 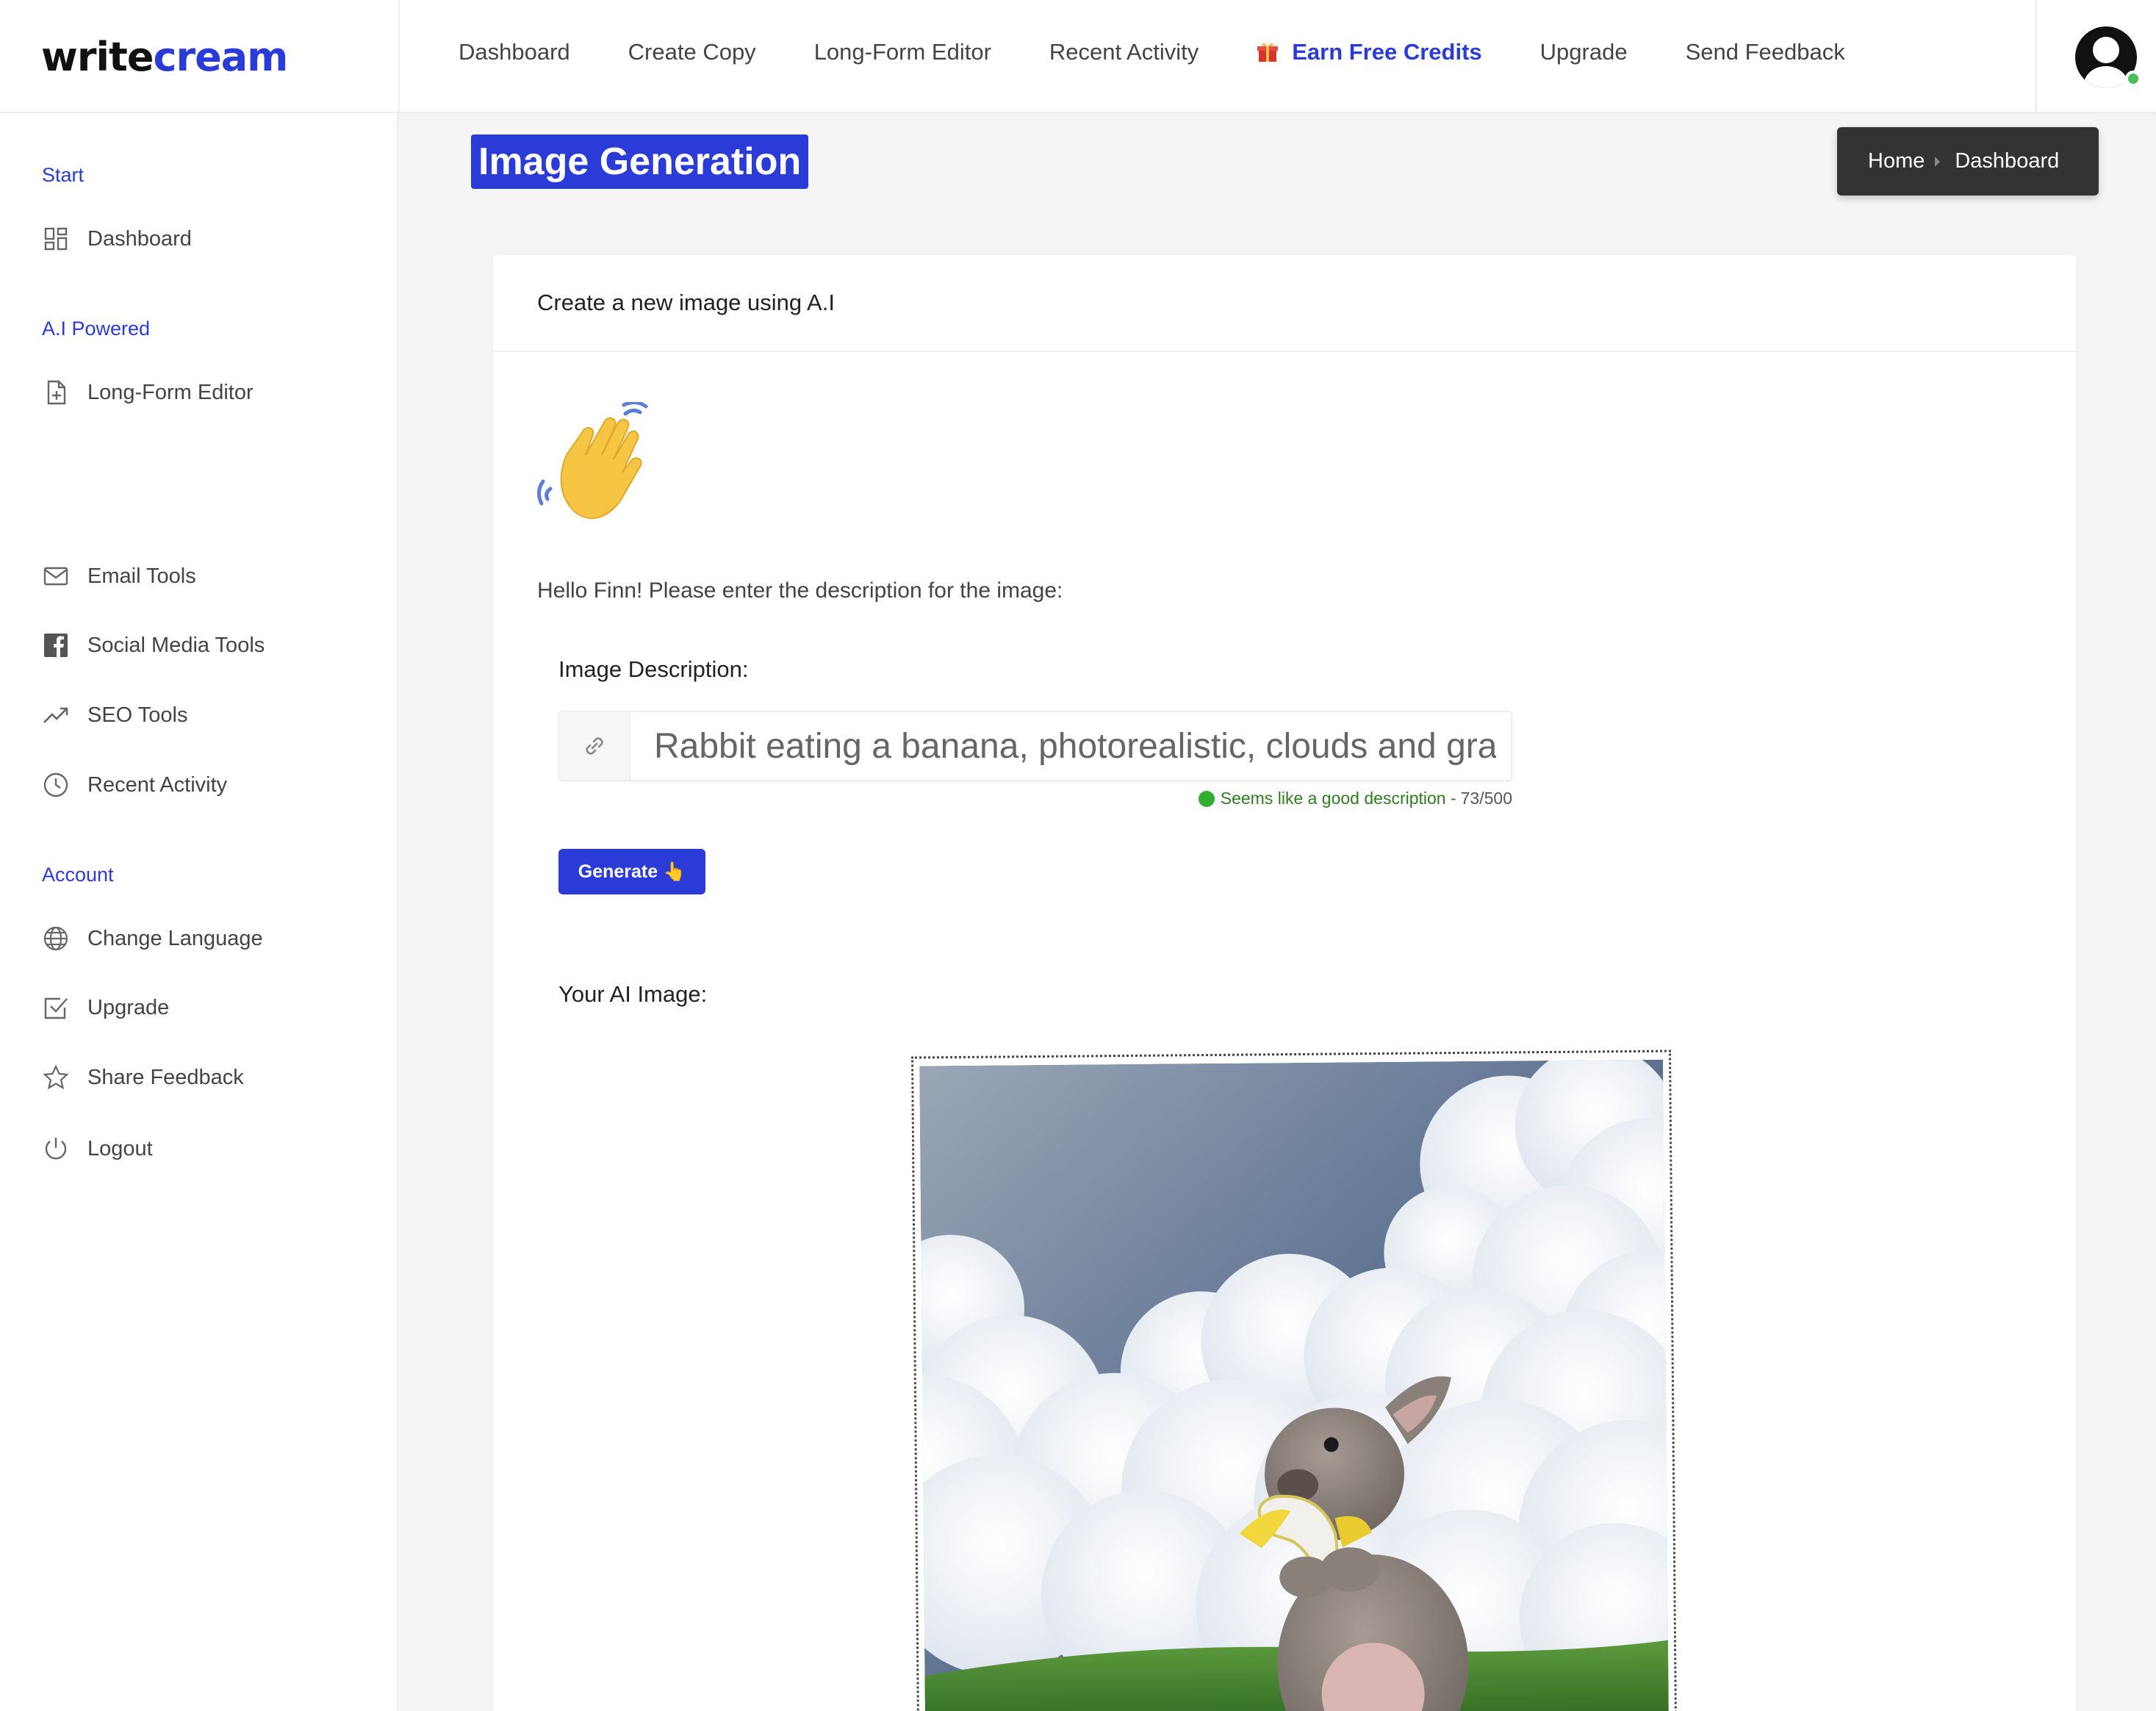 What do you see at coordinates (1268, 52) in the screenshot?
I see `gift-icon` at bounding box center [1268, 52].